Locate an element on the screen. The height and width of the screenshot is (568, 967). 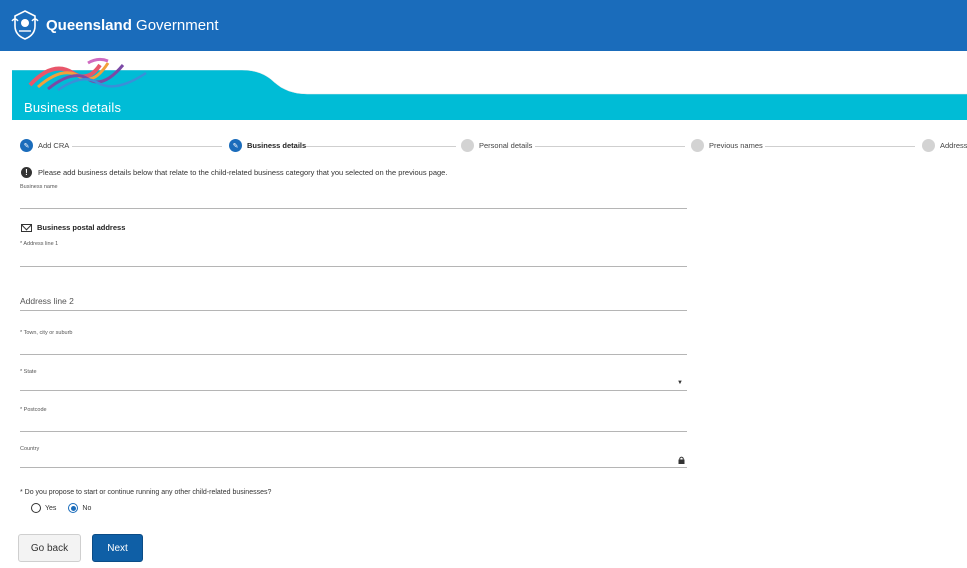
address-line-1-label: * Address line 1 is located at coordinates (39, 244).